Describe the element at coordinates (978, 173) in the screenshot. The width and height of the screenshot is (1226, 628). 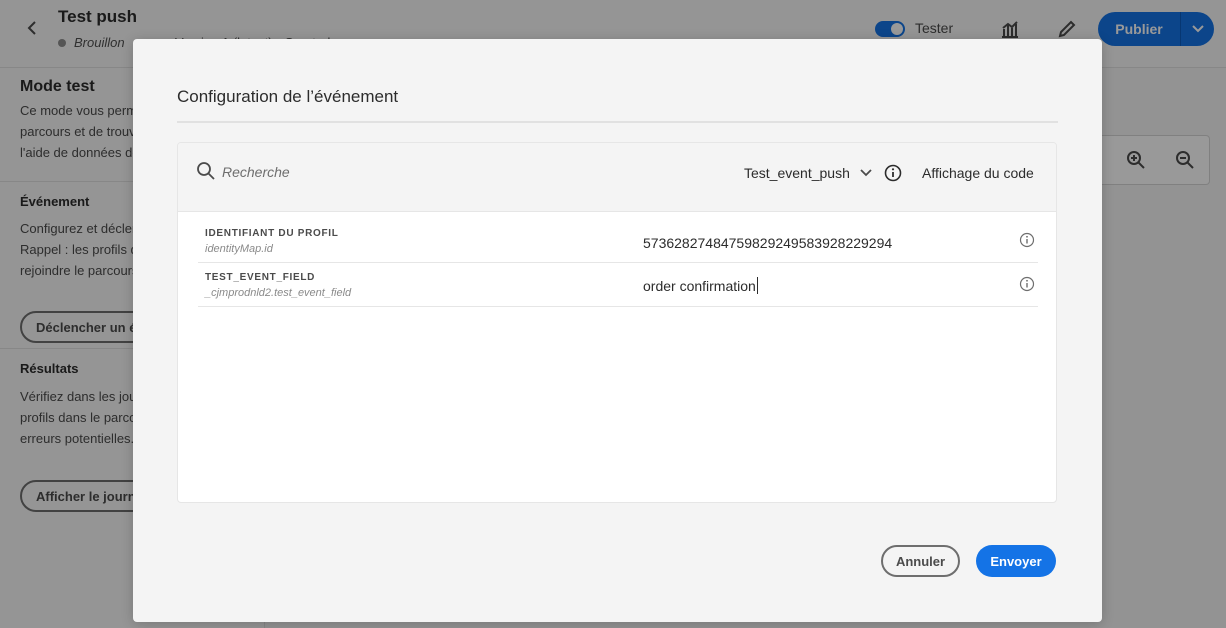
I see `code-view-toggle: Affichage du code` at that location.